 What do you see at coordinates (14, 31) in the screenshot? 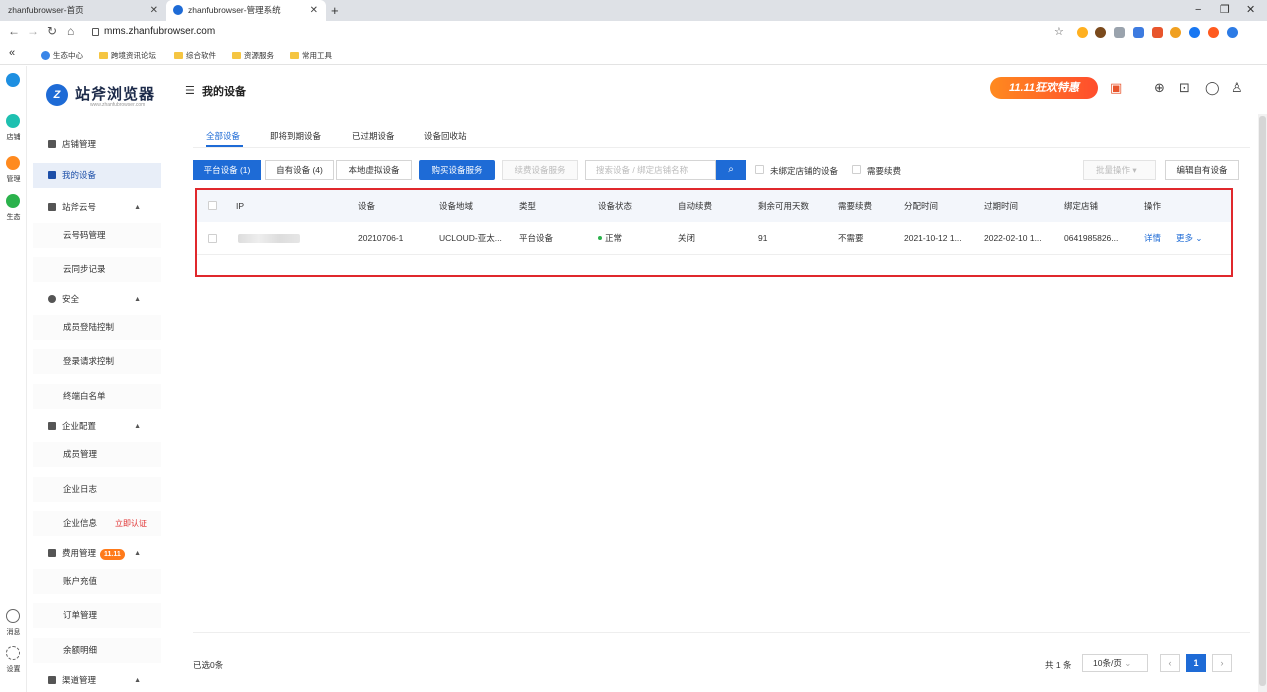
I see `back-icon: ←` at bounding box center [14, 31].